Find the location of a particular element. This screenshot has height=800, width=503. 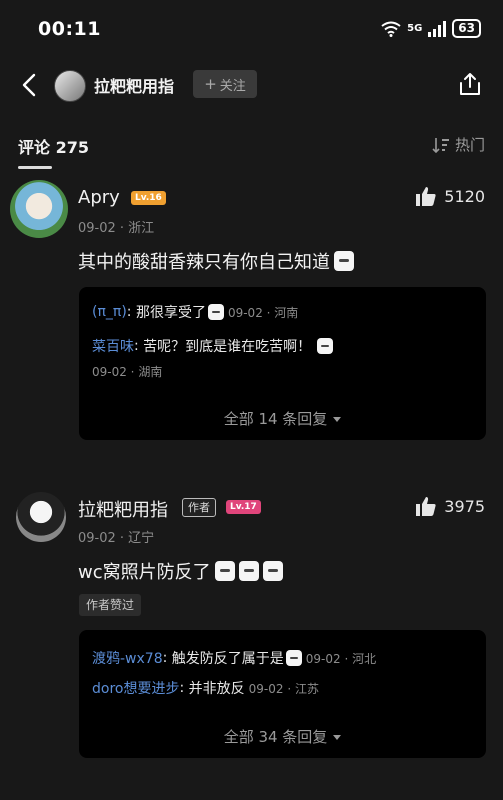

like-count: 3975 is located at coordinates (464, 506).